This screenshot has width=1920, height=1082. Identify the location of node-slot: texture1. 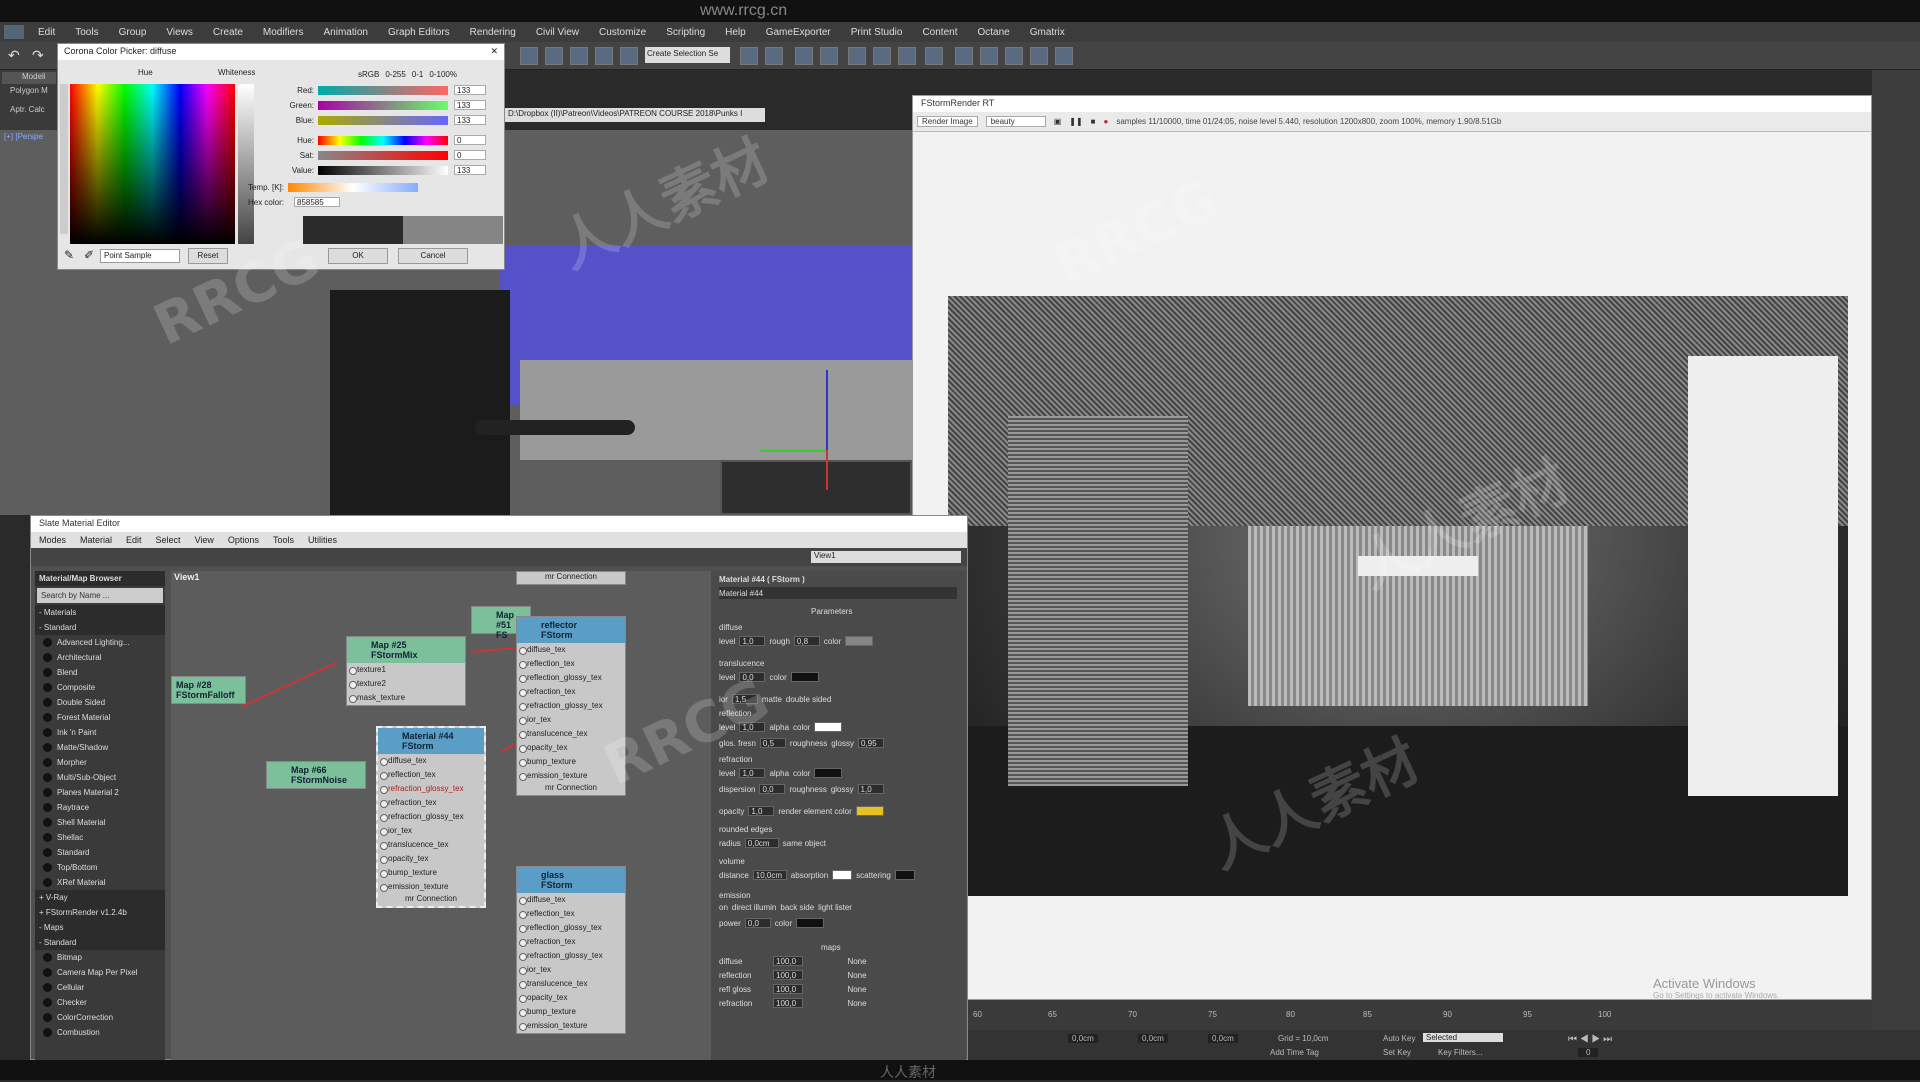
(406, 670).